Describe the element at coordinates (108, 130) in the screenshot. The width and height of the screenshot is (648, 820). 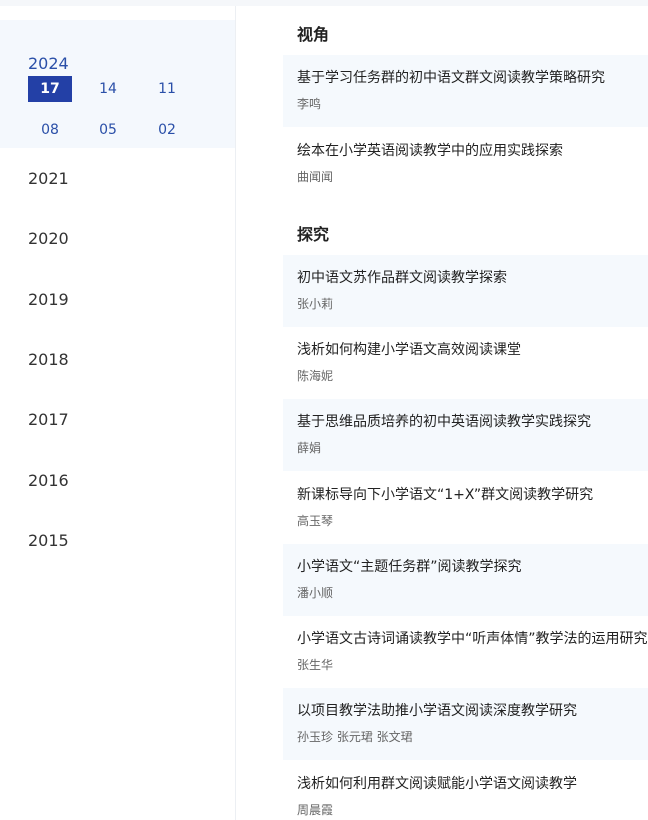
I see `issue-link: 05` at that location.